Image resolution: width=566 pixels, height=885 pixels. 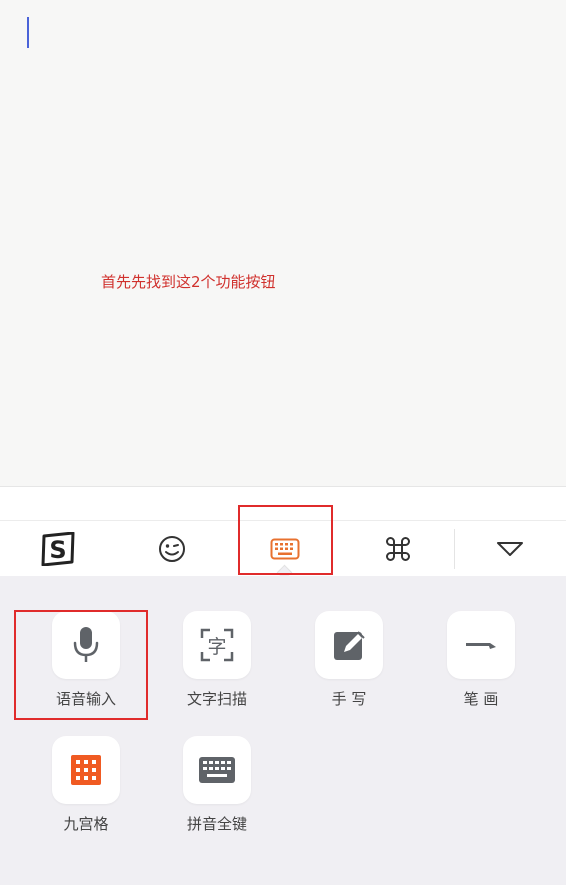 I want to click on stroke-input-button: 笔 画, so click(x=481, y=660).